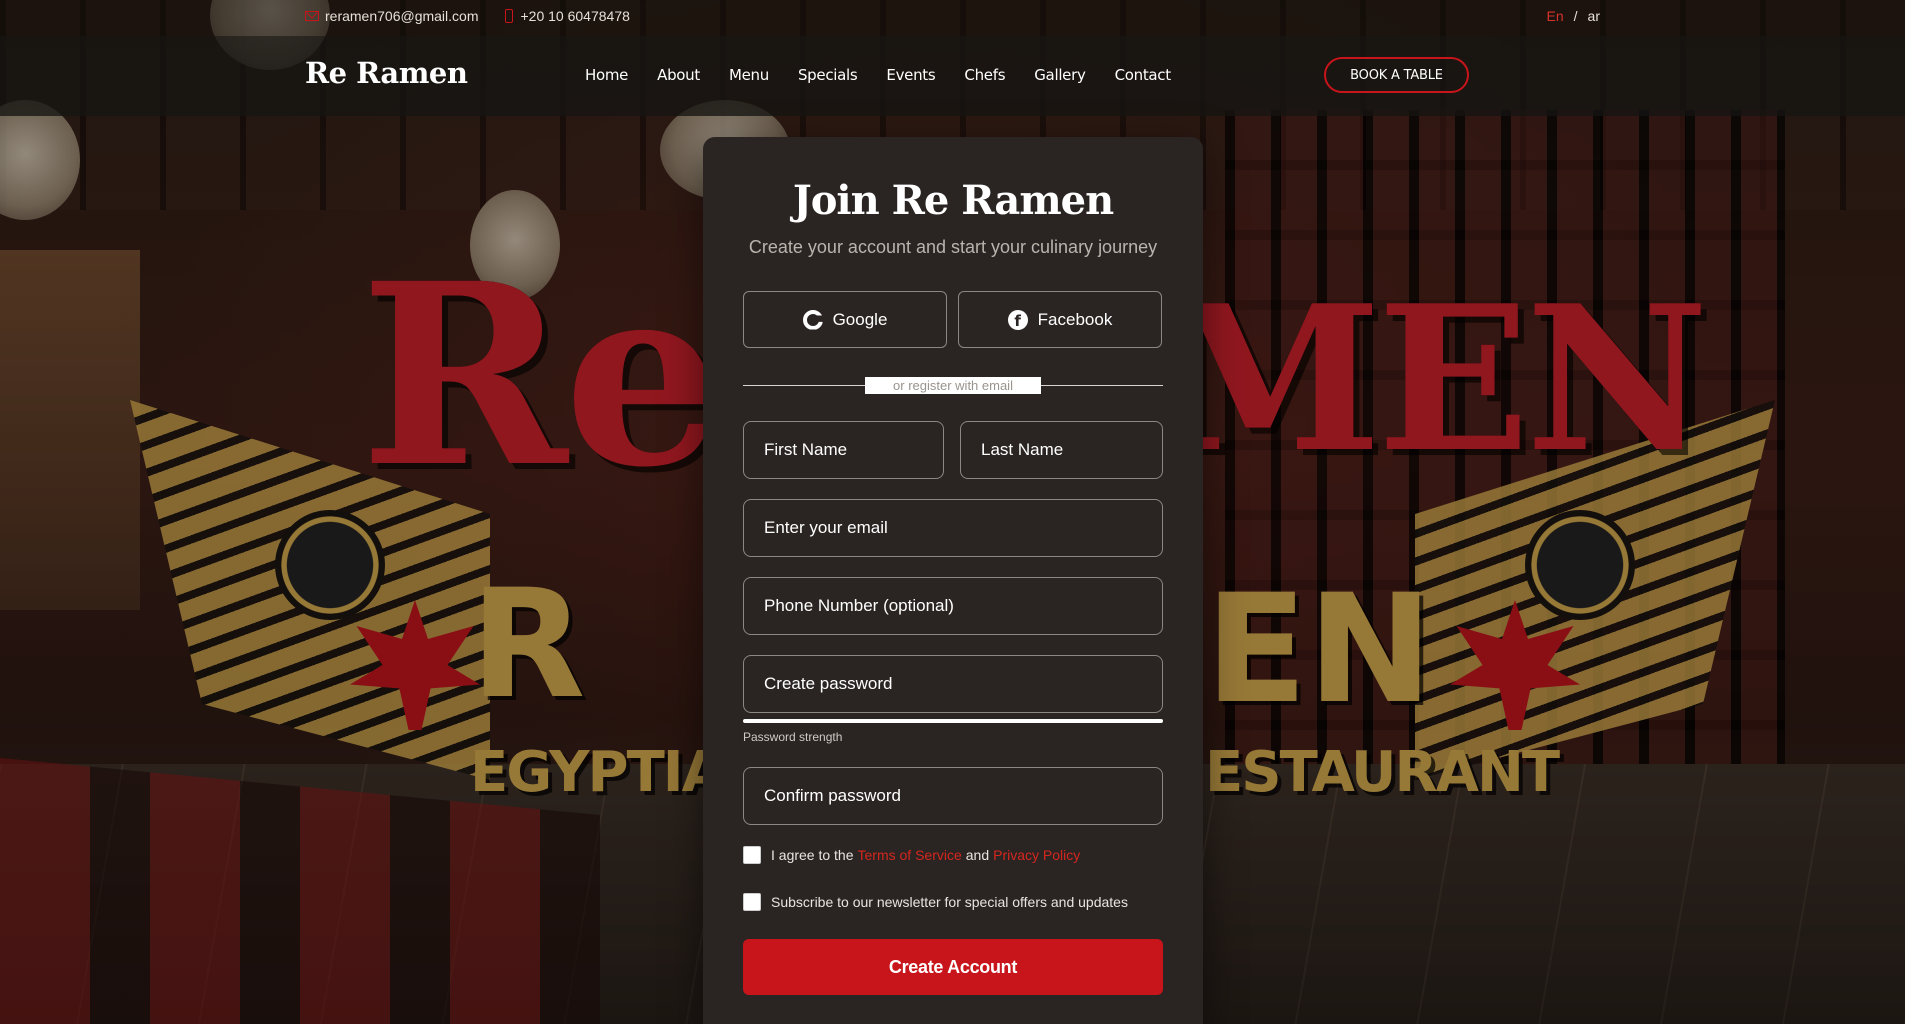  What do you see at coordinates (910, 75) in the screenshot?
I see `nav-events: Events` at bounding box center [910, 75].